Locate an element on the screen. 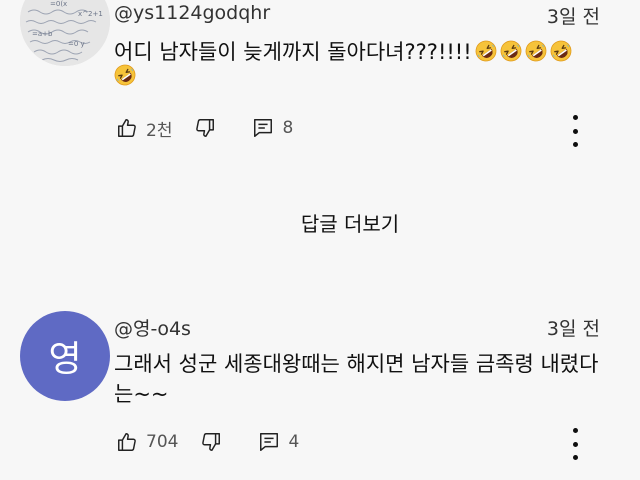 The width and height of the screenshot is (640, 480). handwritten-math-image: =0(x x^2+1 =a+b =0 y is located at coordinates (65, 33).